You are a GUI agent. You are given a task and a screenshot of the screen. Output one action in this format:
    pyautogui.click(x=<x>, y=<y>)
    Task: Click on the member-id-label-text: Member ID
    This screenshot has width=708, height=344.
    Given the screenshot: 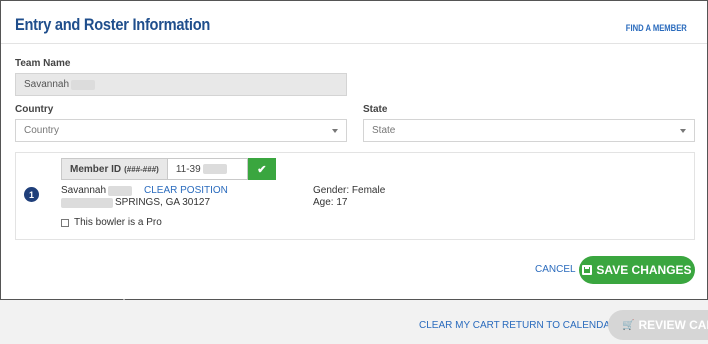 What is the action you would take?
    pyautogui.click(x=96, y=169)
    